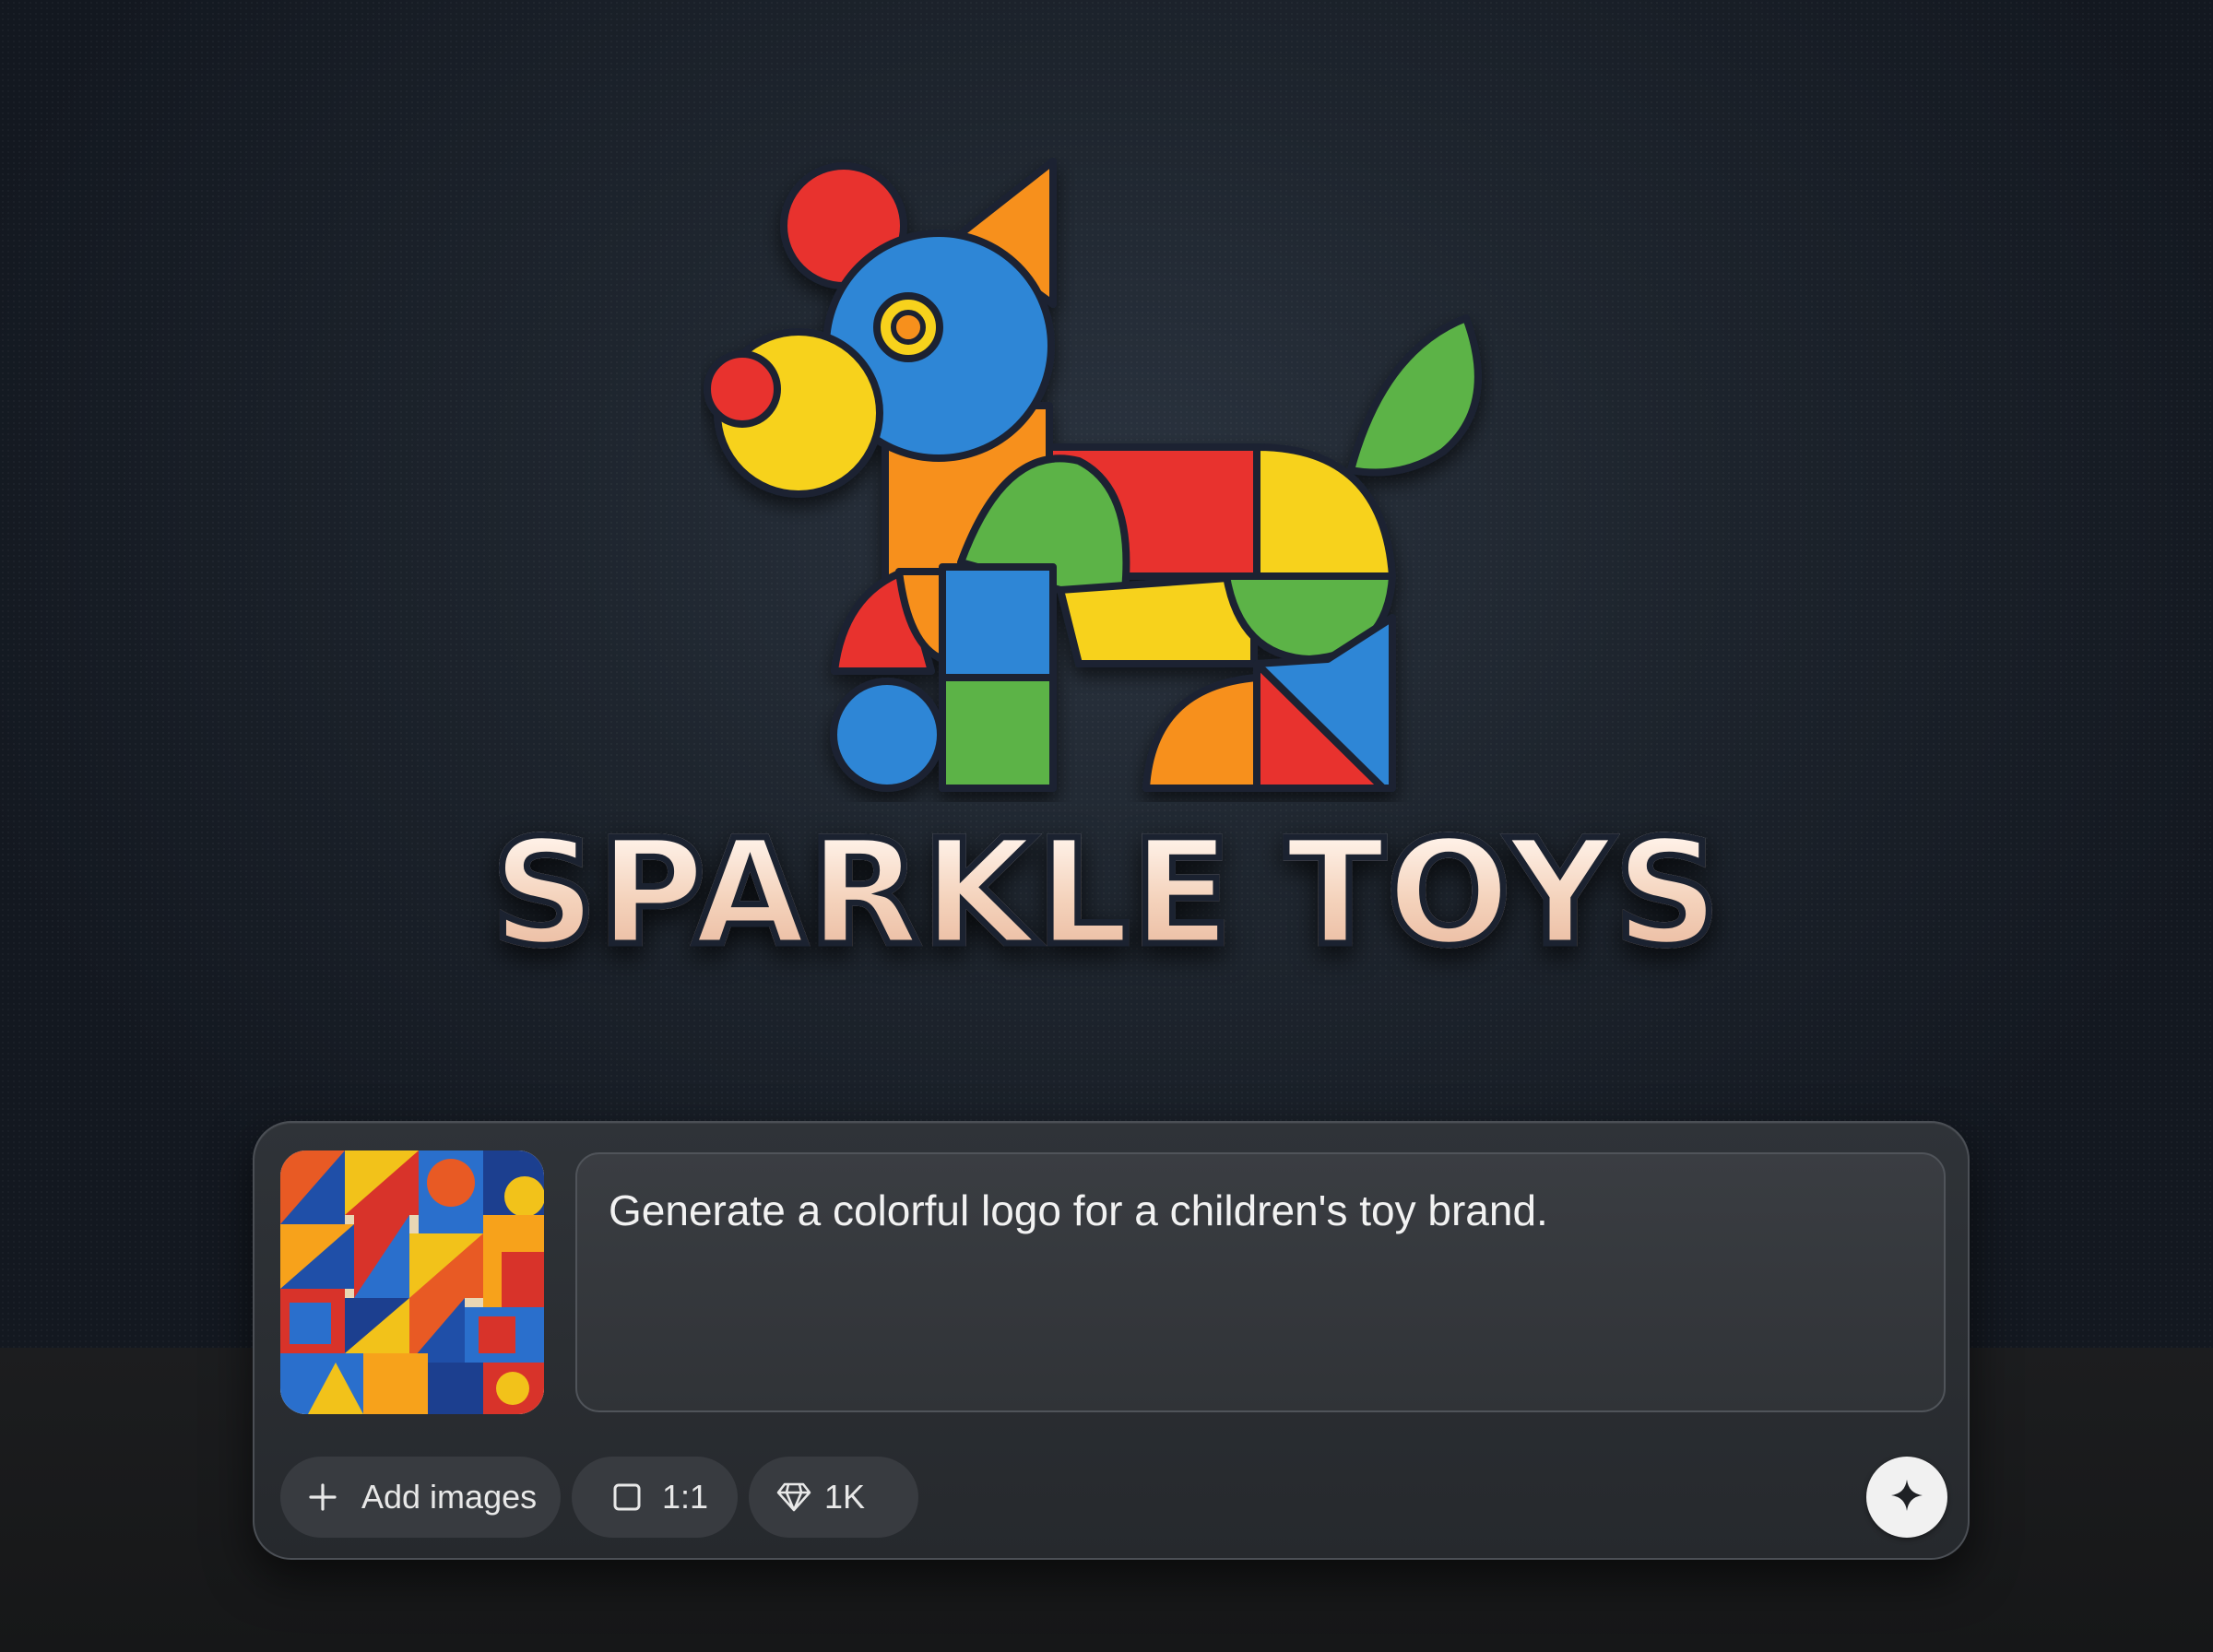 The height and width of the screenshot is (1652, 2213). I want to click on generate-button, so click(1907, 1497).